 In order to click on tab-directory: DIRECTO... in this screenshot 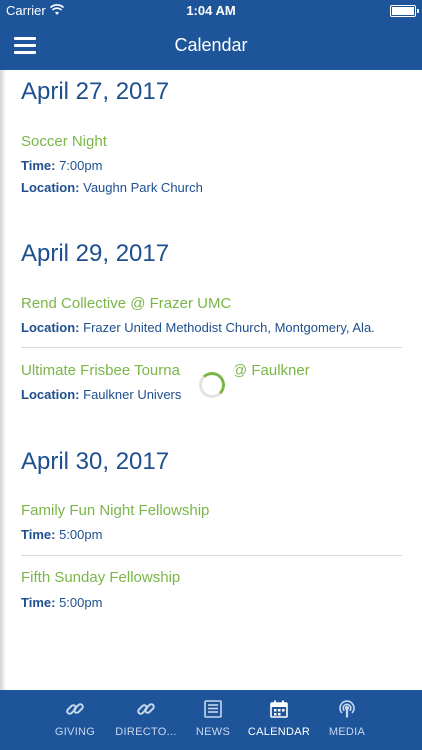, I will do `click(146, 720)`.